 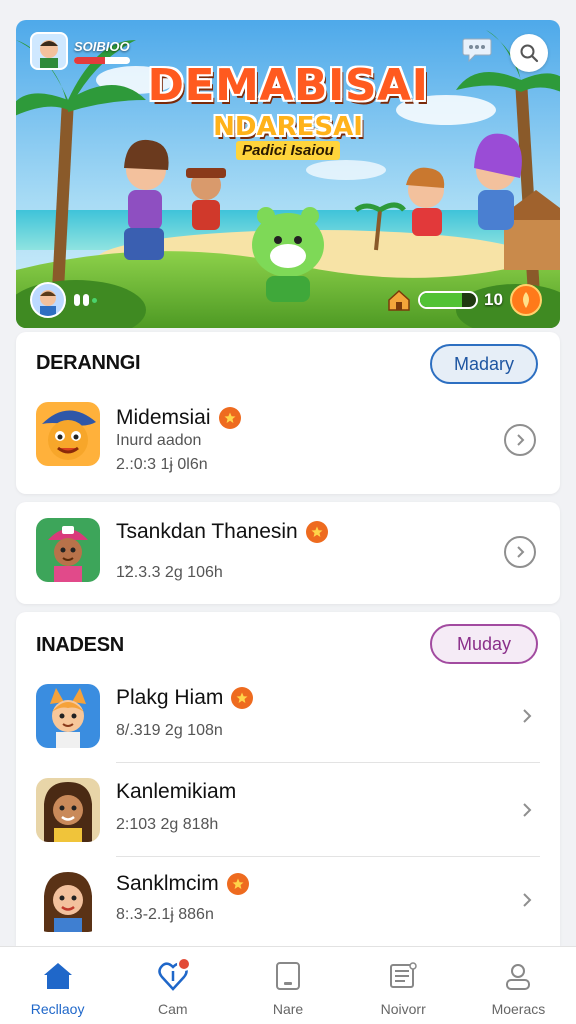 What do you see at coordinates (48, 300) in the screenshot?
I see `friend-avatar` at bounding box center [48, 300].